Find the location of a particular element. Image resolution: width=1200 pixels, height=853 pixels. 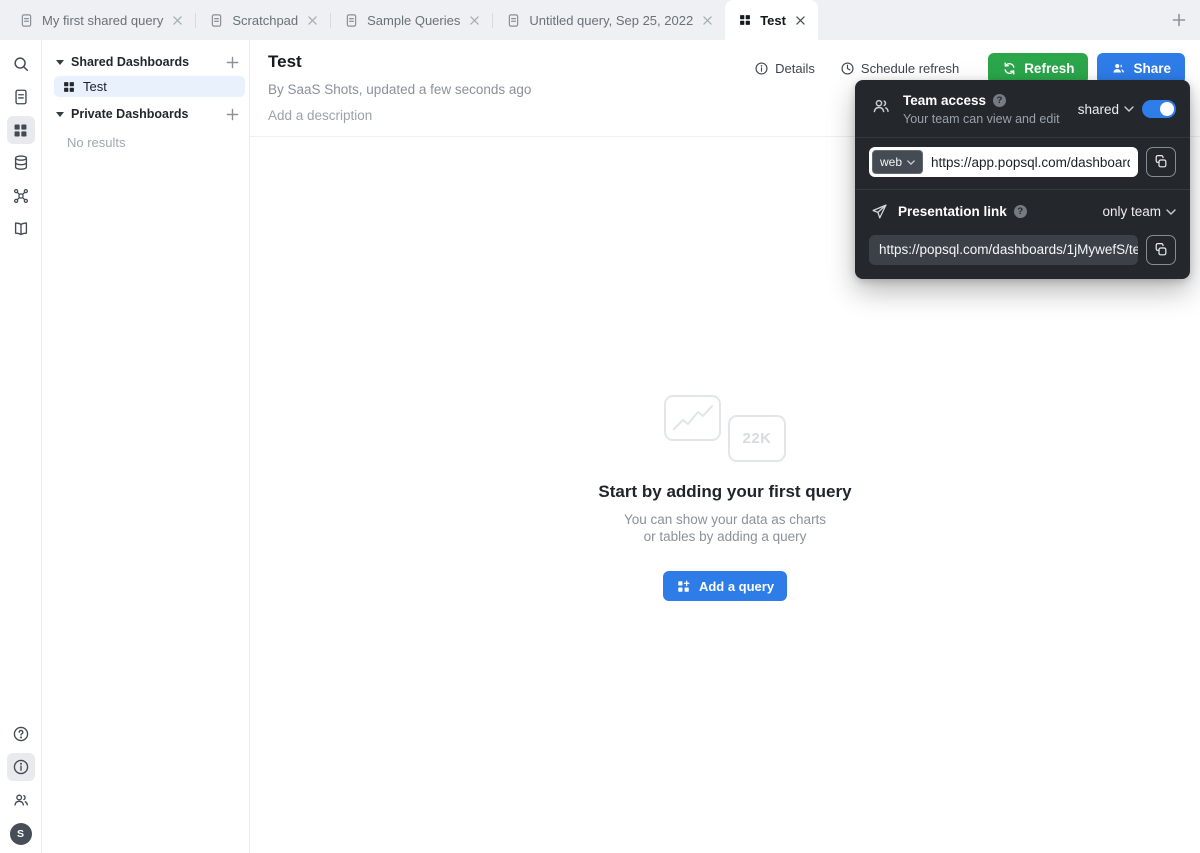

no-results-text: No results is located at coordinates (96, 142).